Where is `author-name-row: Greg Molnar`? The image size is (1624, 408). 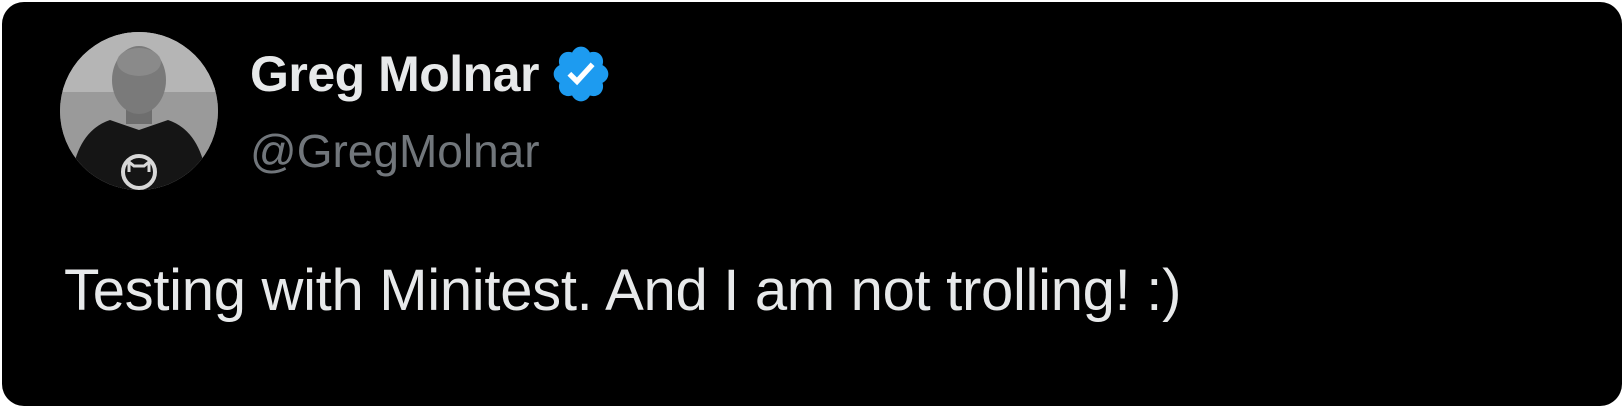
author-name-row: Greg Molnar is located at coordinates (431, 74).